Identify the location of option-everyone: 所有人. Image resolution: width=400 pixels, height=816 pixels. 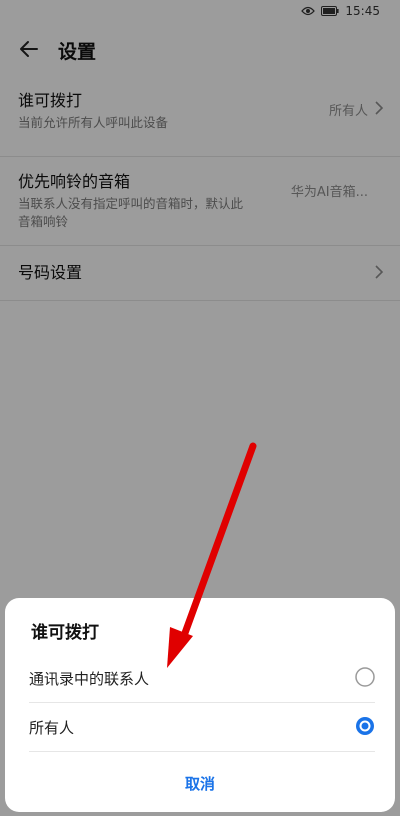
(202, 727).